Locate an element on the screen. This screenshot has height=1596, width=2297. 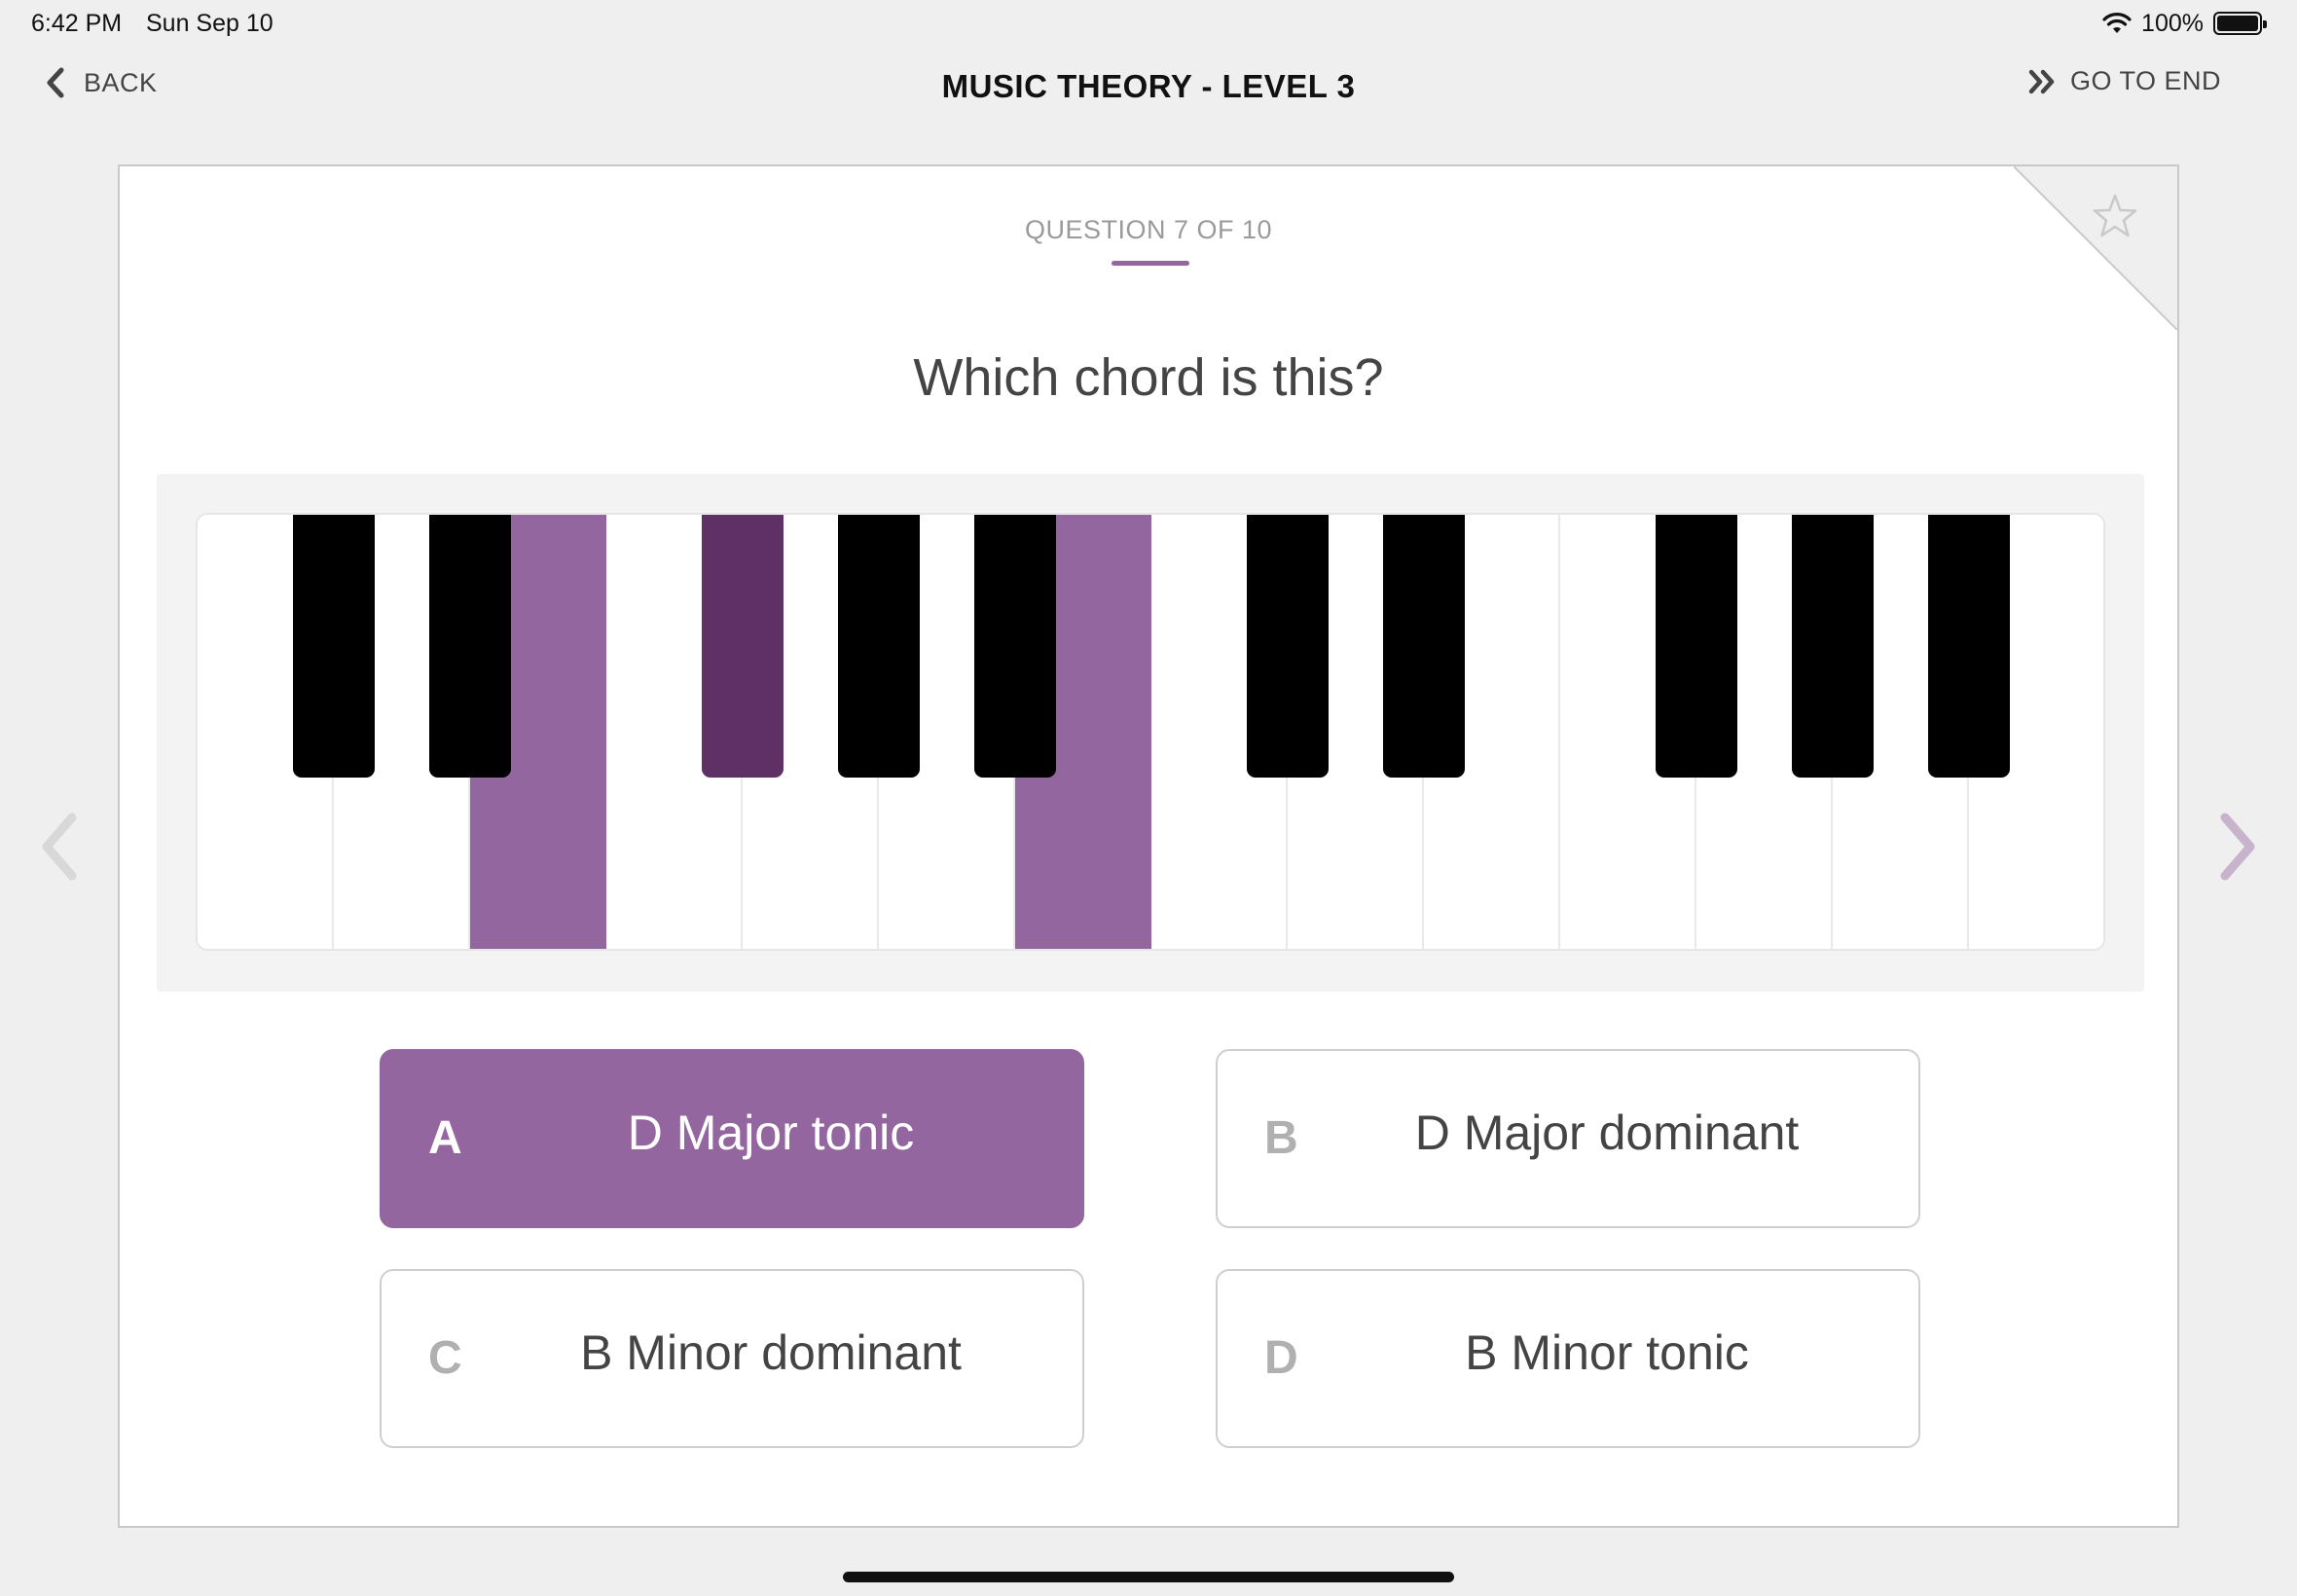
question-text: Which chord is this? is located at coordinates (1148, 378).